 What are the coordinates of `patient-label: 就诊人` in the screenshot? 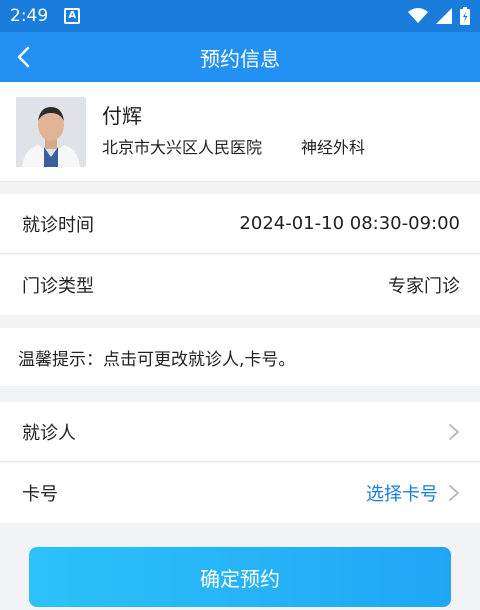 It's located at (49, 433).